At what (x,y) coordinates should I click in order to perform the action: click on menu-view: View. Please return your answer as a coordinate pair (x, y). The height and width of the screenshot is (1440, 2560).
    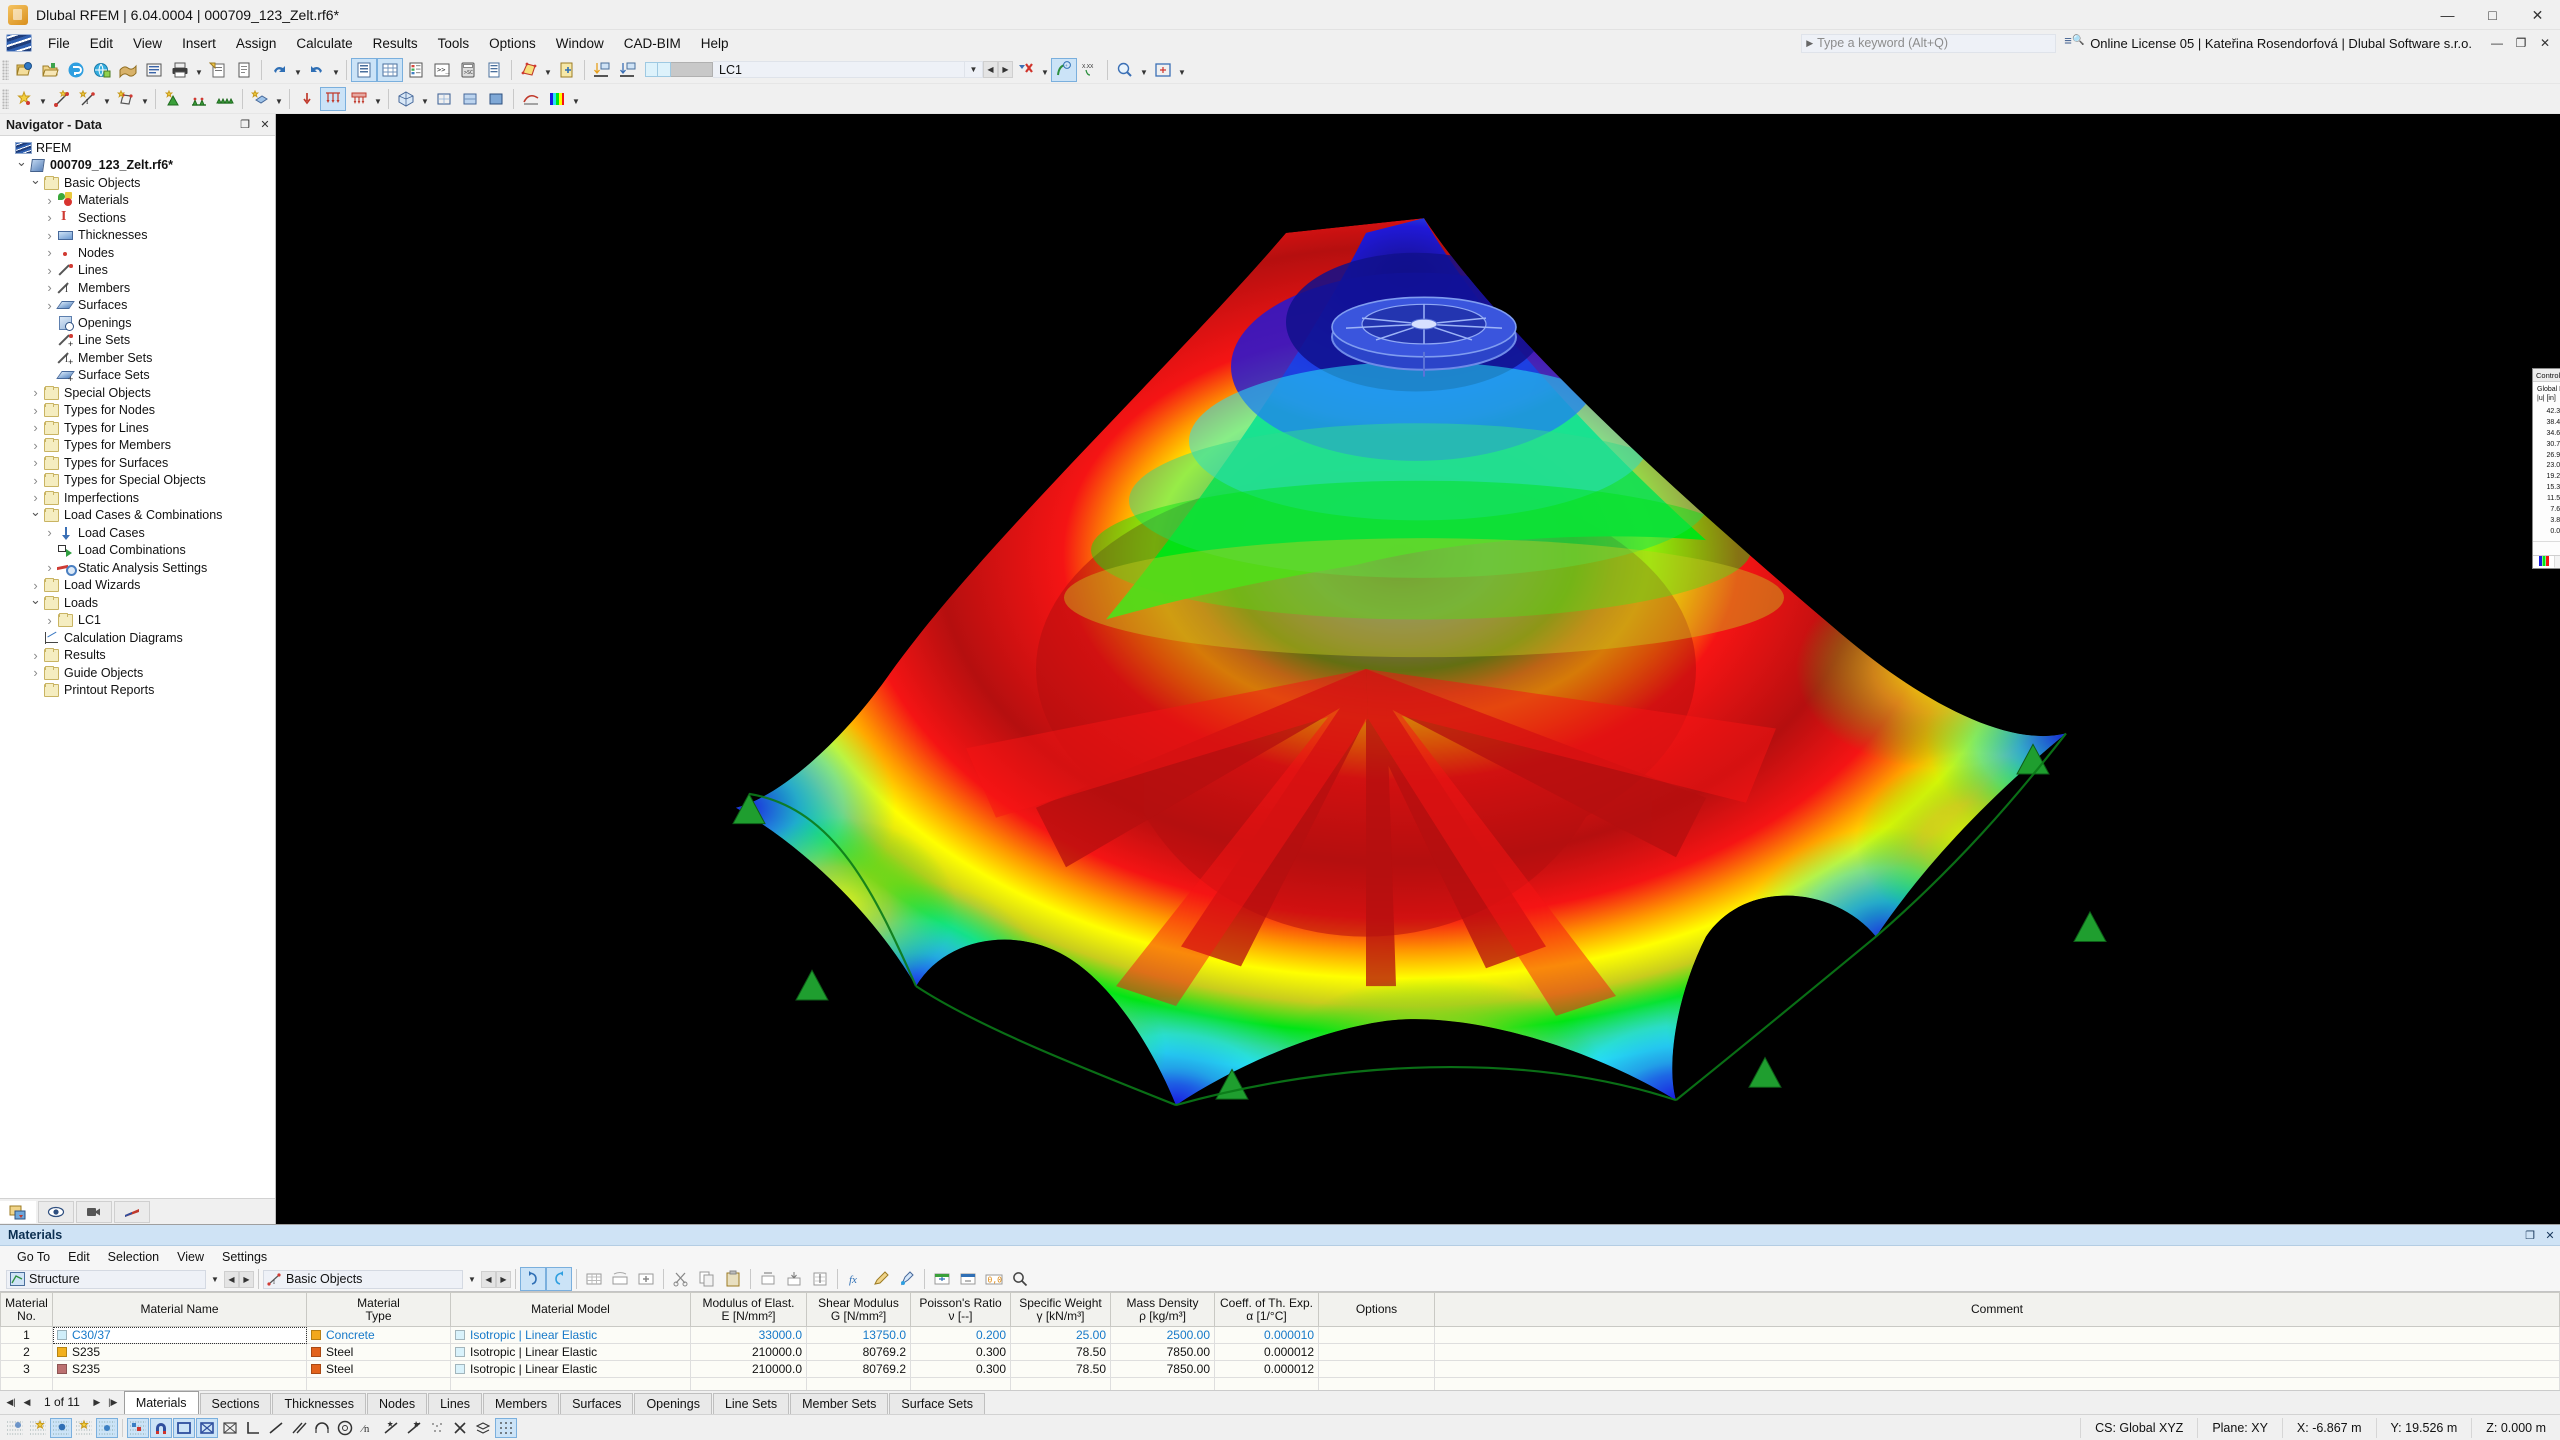
    Looking at the image, I should click on (147, 43).